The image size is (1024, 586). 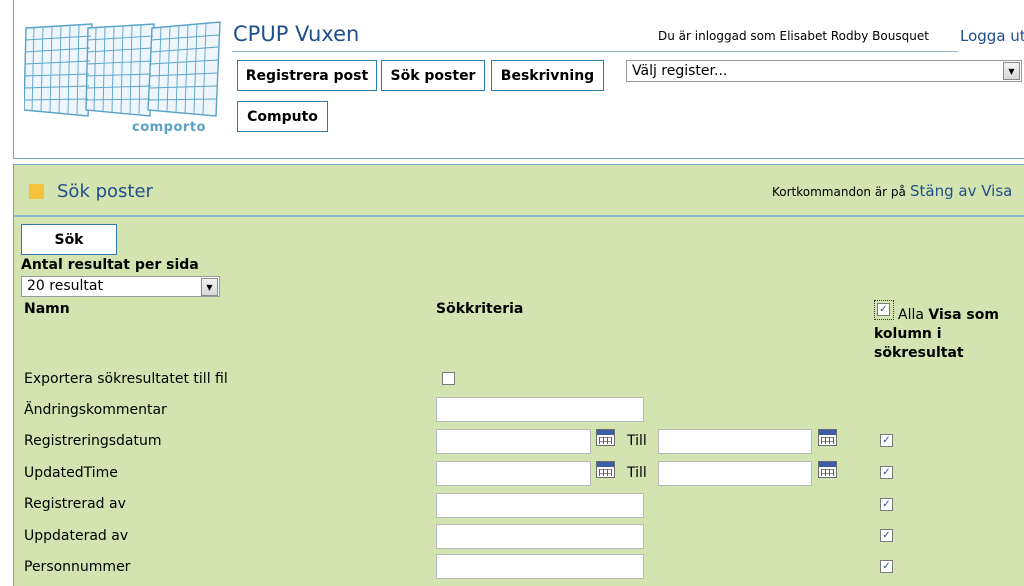 I want to click on row-label-change-comment: Ändringskommentar, so click(x=95, y=410).